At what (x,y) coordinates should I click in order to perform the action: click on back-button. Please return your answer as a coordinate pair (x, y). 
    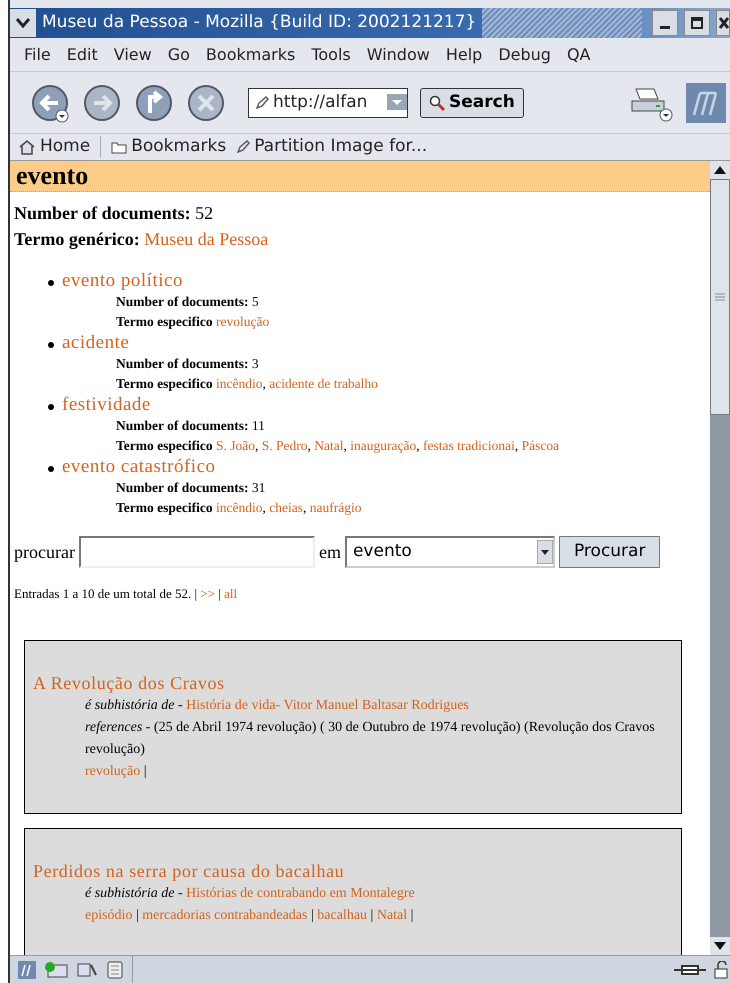
    Looking at the image, I should click on (50, 102).